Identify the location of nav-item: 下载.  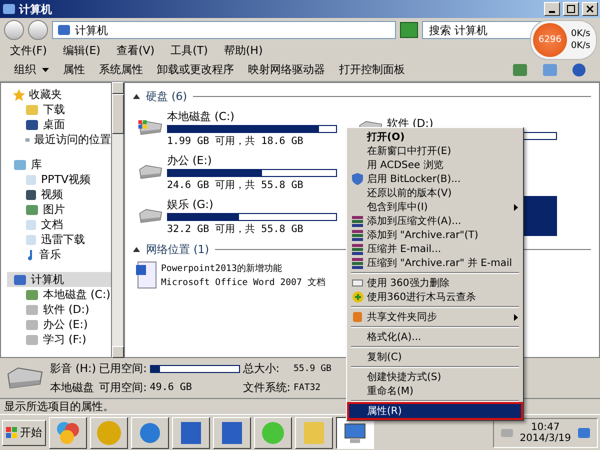
(59, 109).